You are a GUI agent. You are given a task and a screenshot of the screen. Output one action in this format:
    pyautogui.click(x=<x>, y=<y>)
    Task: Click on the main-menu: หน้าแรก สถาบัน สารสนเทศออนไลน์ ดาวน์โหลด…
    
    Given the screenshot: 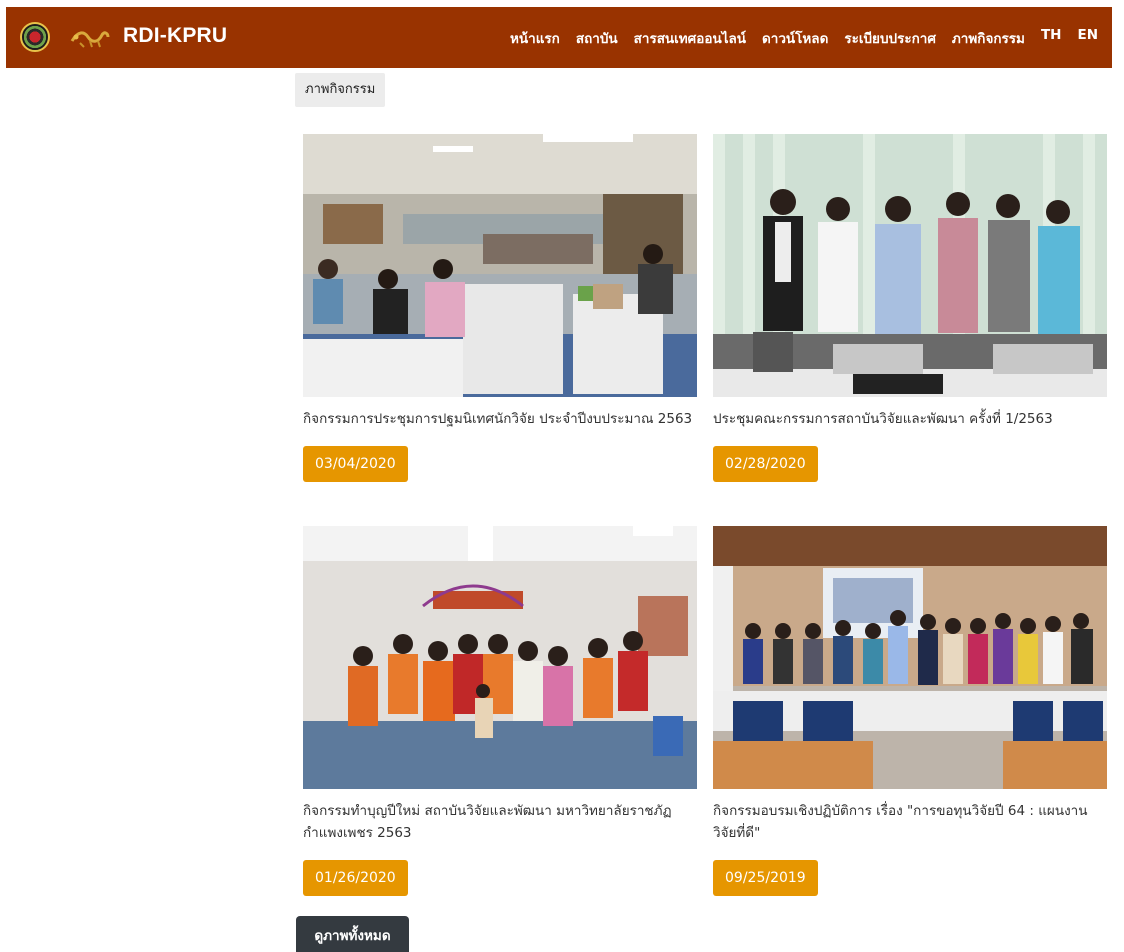 What is the action you would take?
    pyautogui.click(x=804, y=38)
    